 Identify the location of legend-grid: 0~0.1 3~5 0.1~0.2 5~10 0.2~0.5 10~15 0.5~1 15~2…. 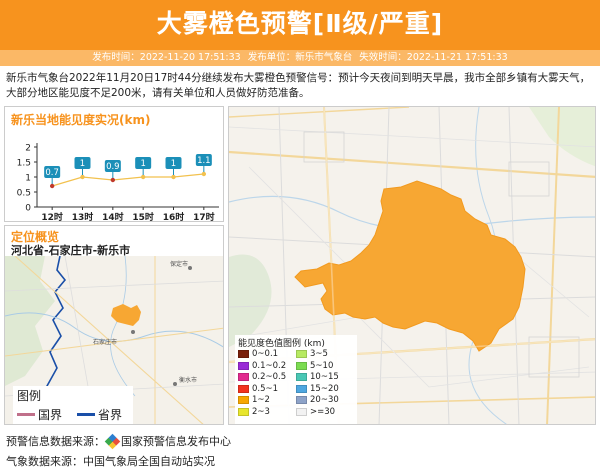
(297, 383).